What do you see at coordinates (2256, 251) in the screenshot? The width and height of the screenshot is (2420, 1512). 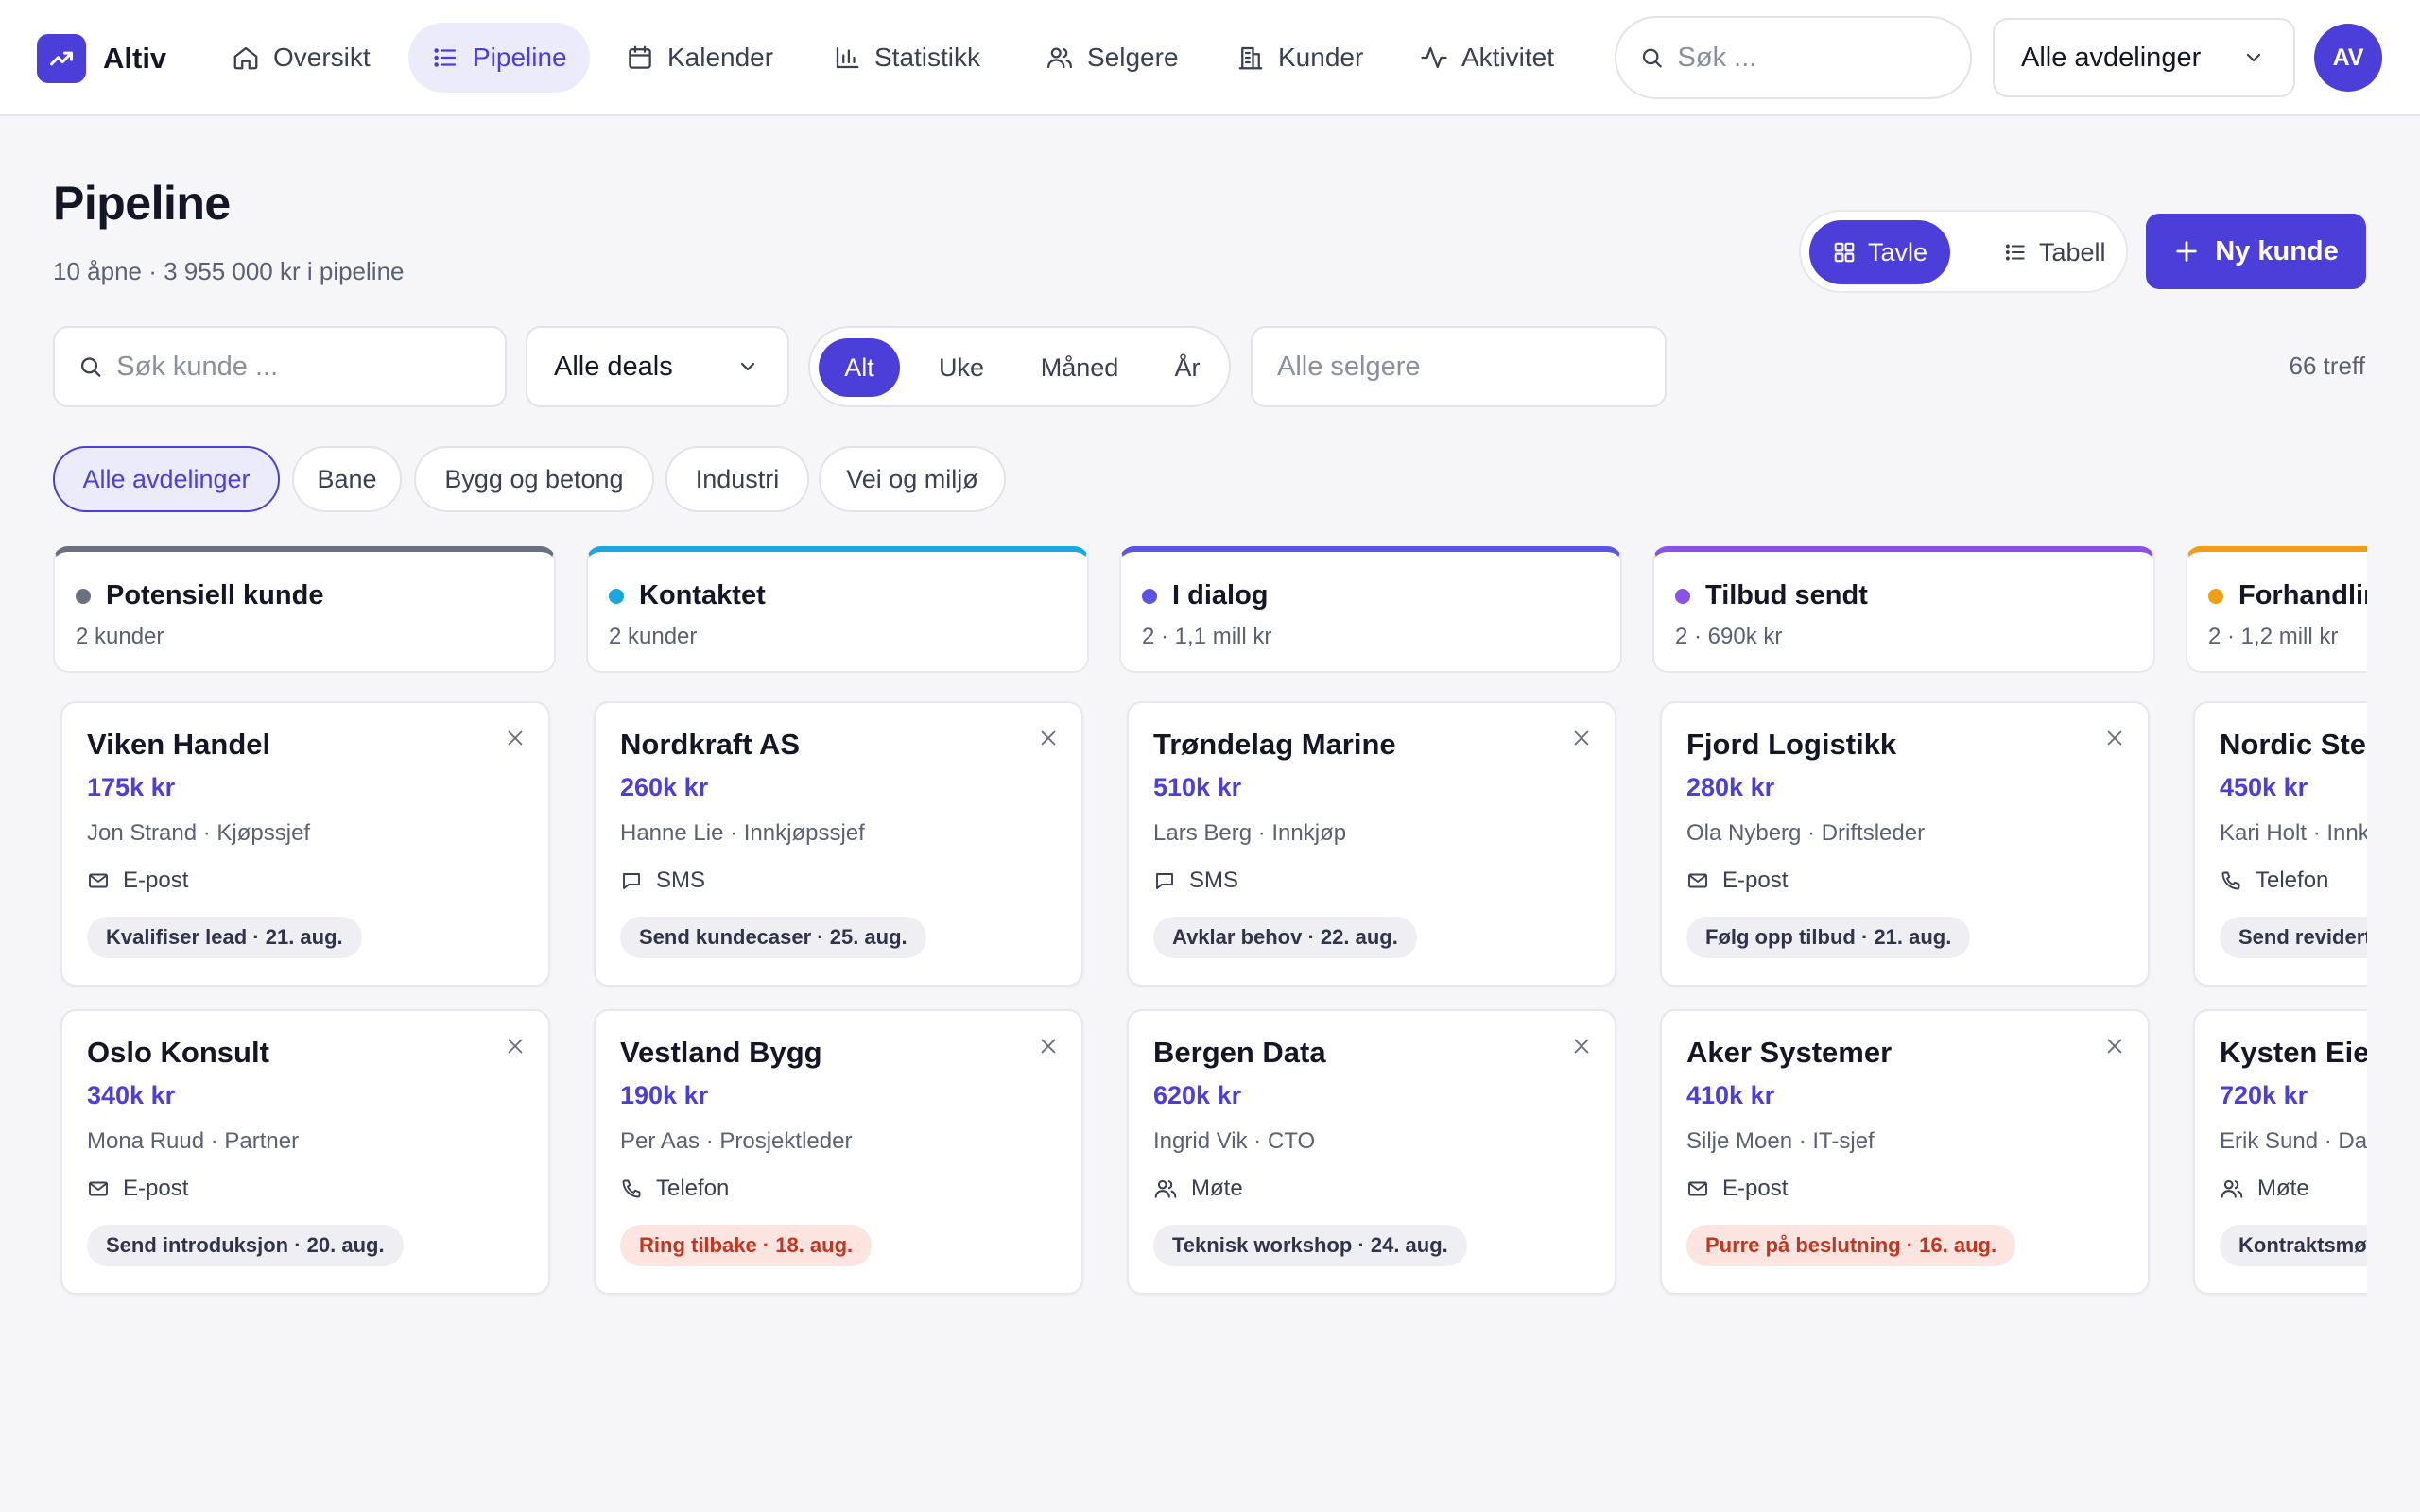 I see `new-customer-button: Ny kunde` at bounding box center [2256, 251].